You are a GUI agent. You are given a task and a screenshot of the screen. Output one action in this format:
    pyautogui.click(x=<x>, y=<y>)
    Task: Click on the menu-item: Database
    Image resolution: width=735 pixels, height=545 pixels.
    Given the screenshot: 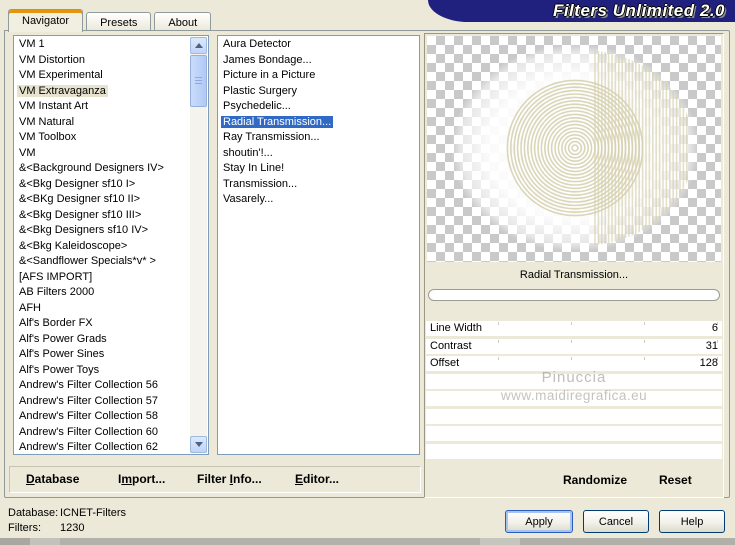 What is the action you would take?
    pyautogui.click(x=52, y=479)
    